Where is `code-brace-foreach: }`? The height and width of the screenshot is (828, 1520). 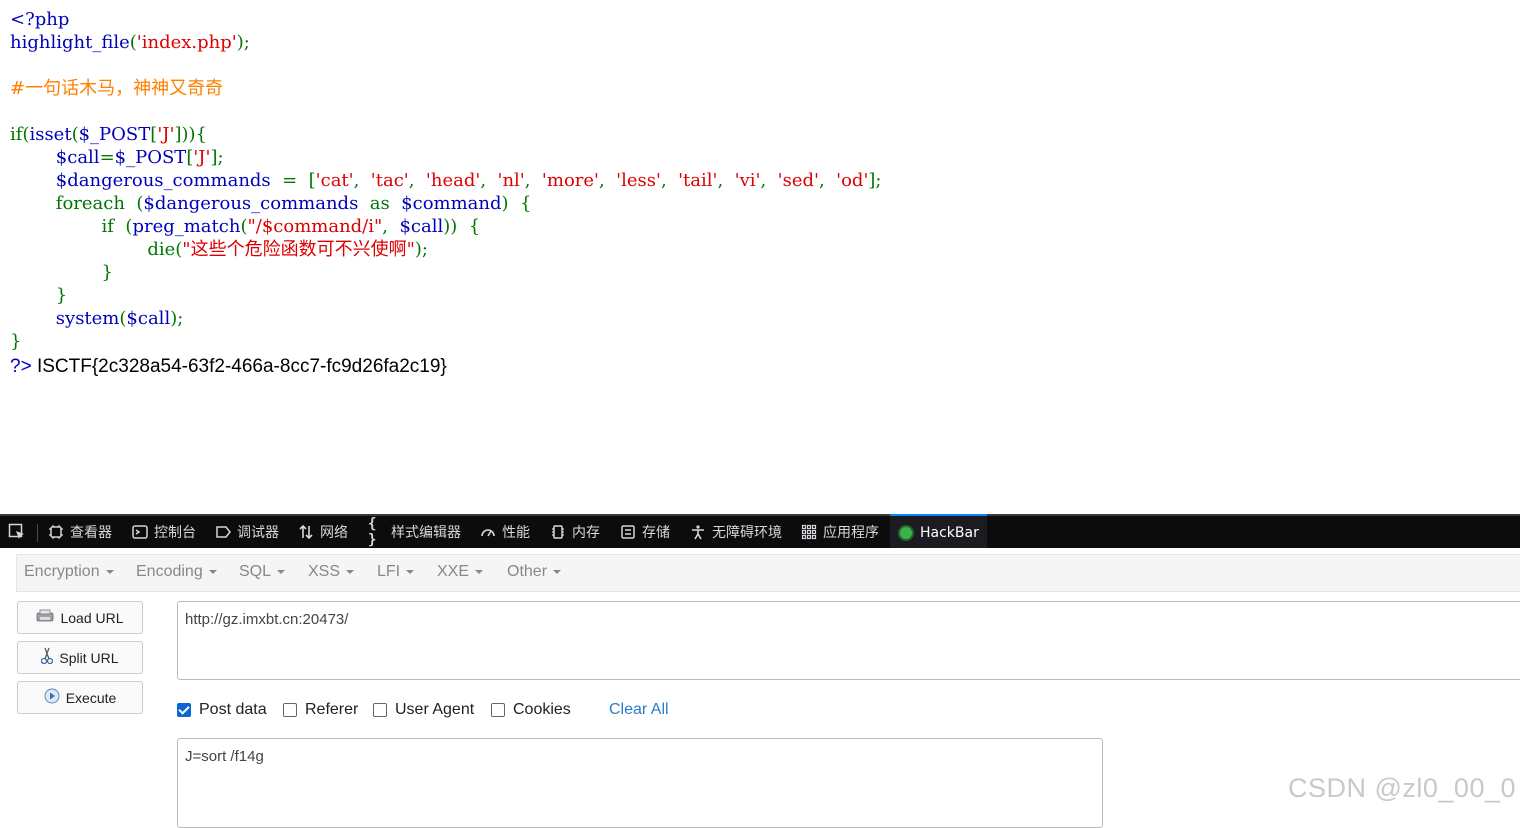 code-brace-foreach: } is located at coordinates (61, 295).